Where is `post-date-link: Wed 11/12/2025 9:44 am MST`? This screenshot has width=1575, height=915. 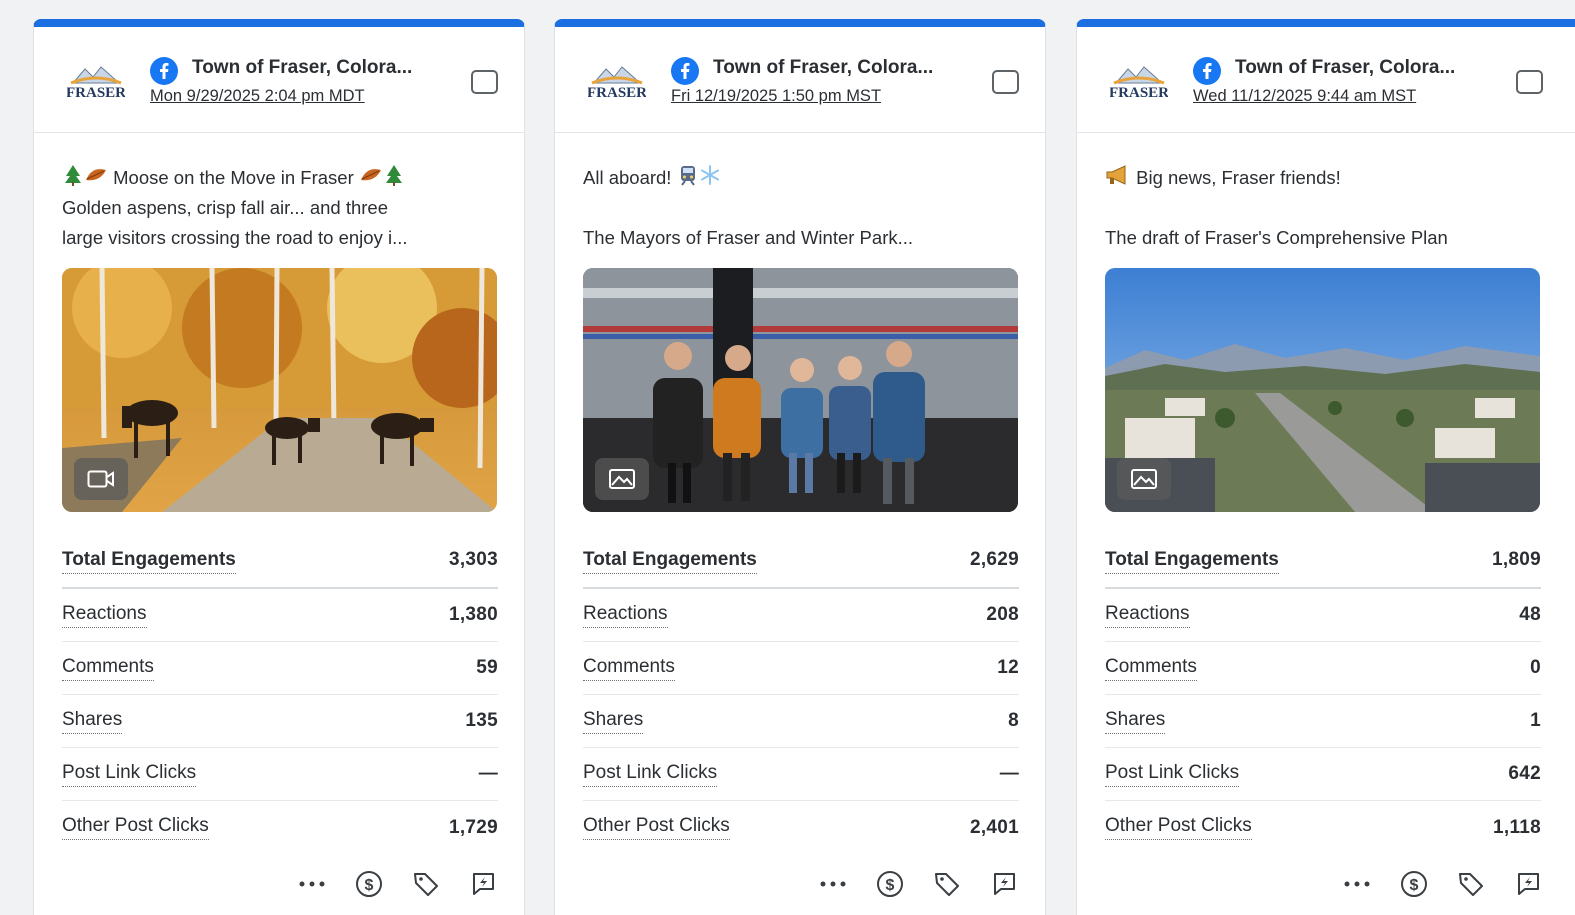 post-date-link: Wed 11/12/2025 9:44 am MST is located at coordinates (1304, 96).